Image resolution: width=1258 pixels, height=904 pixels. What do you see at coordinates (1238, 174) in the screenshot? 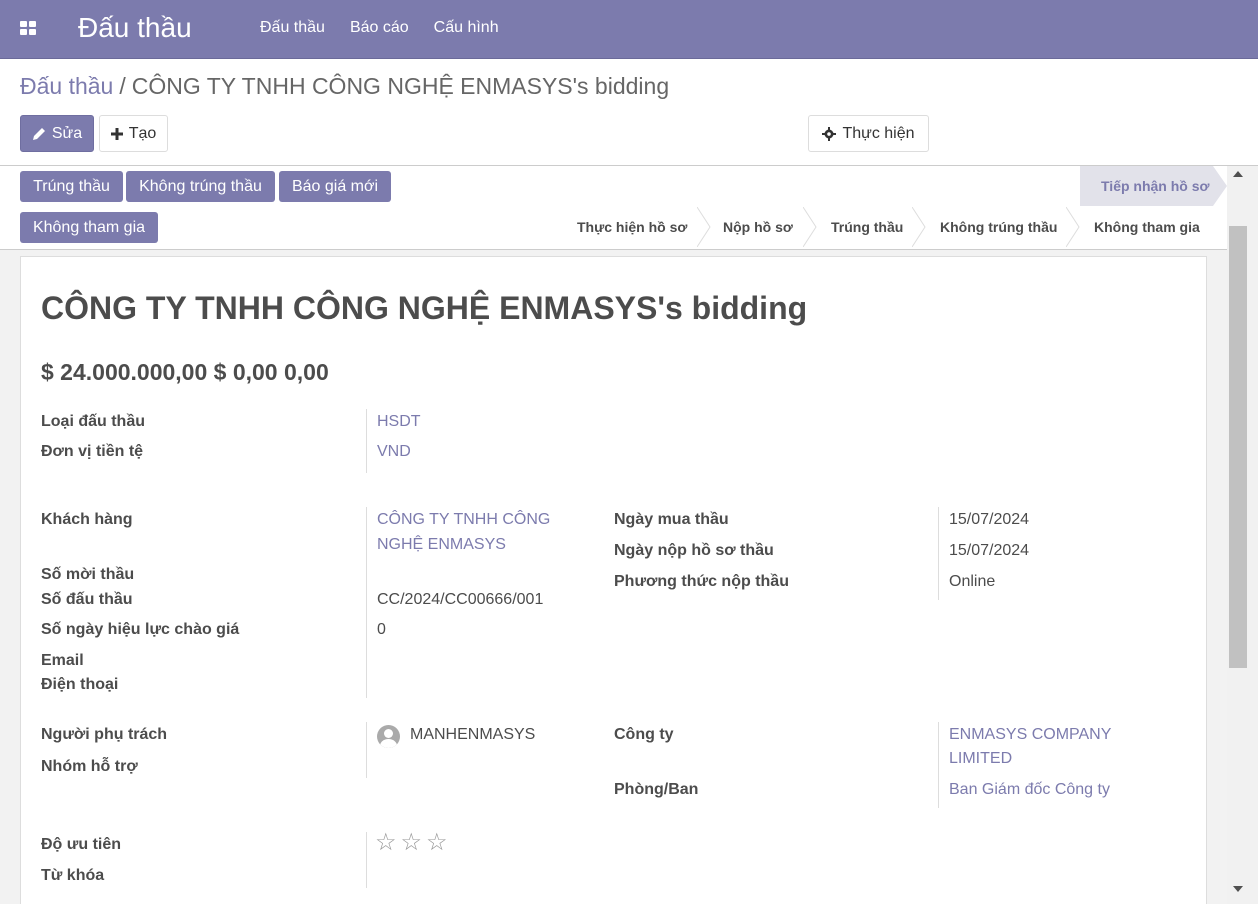
I see `scroll-up-arrow-icon` at bounding box center [1238, 174].